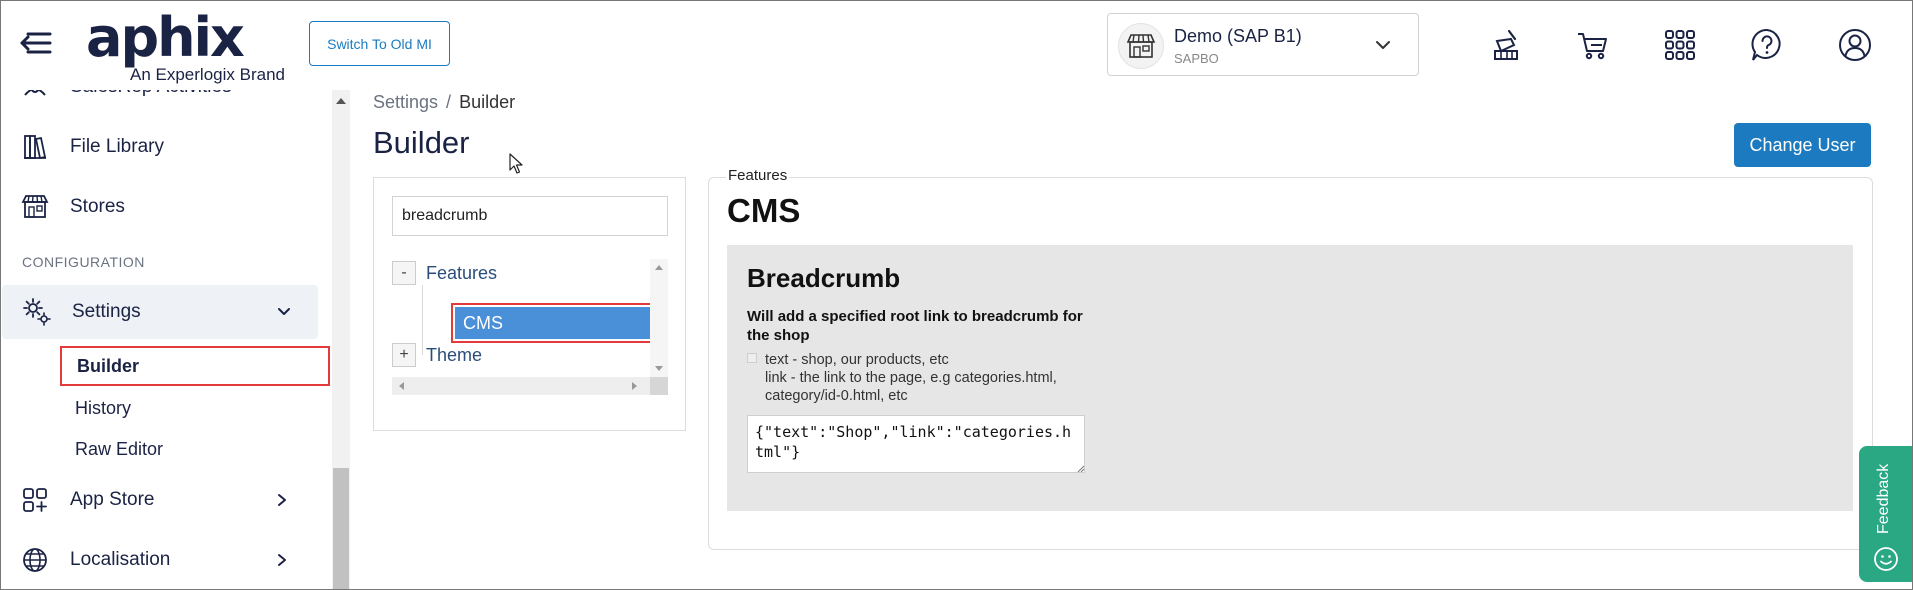  I want to click on tree-node-label: Features, so click(462, 272).